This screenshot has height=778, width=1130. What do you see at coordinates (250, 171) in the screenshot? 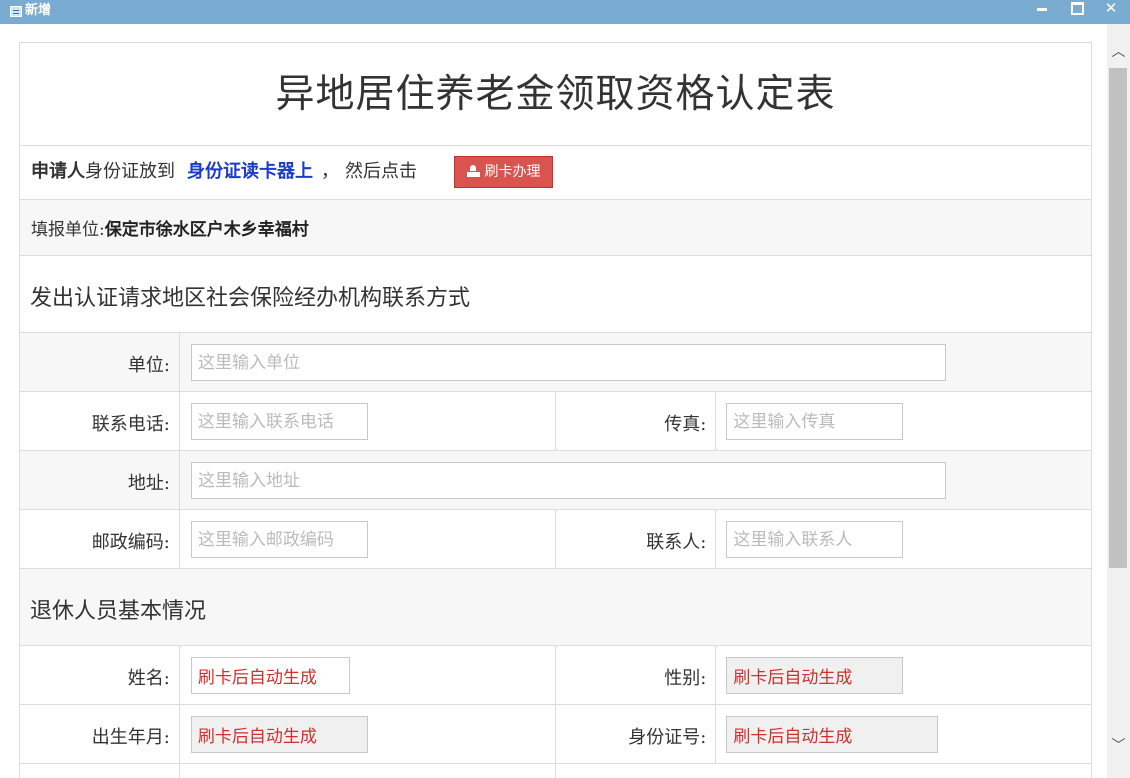
I see `card-reader-highlight: 身份证读卡器上` at bounding box center [250, 171].